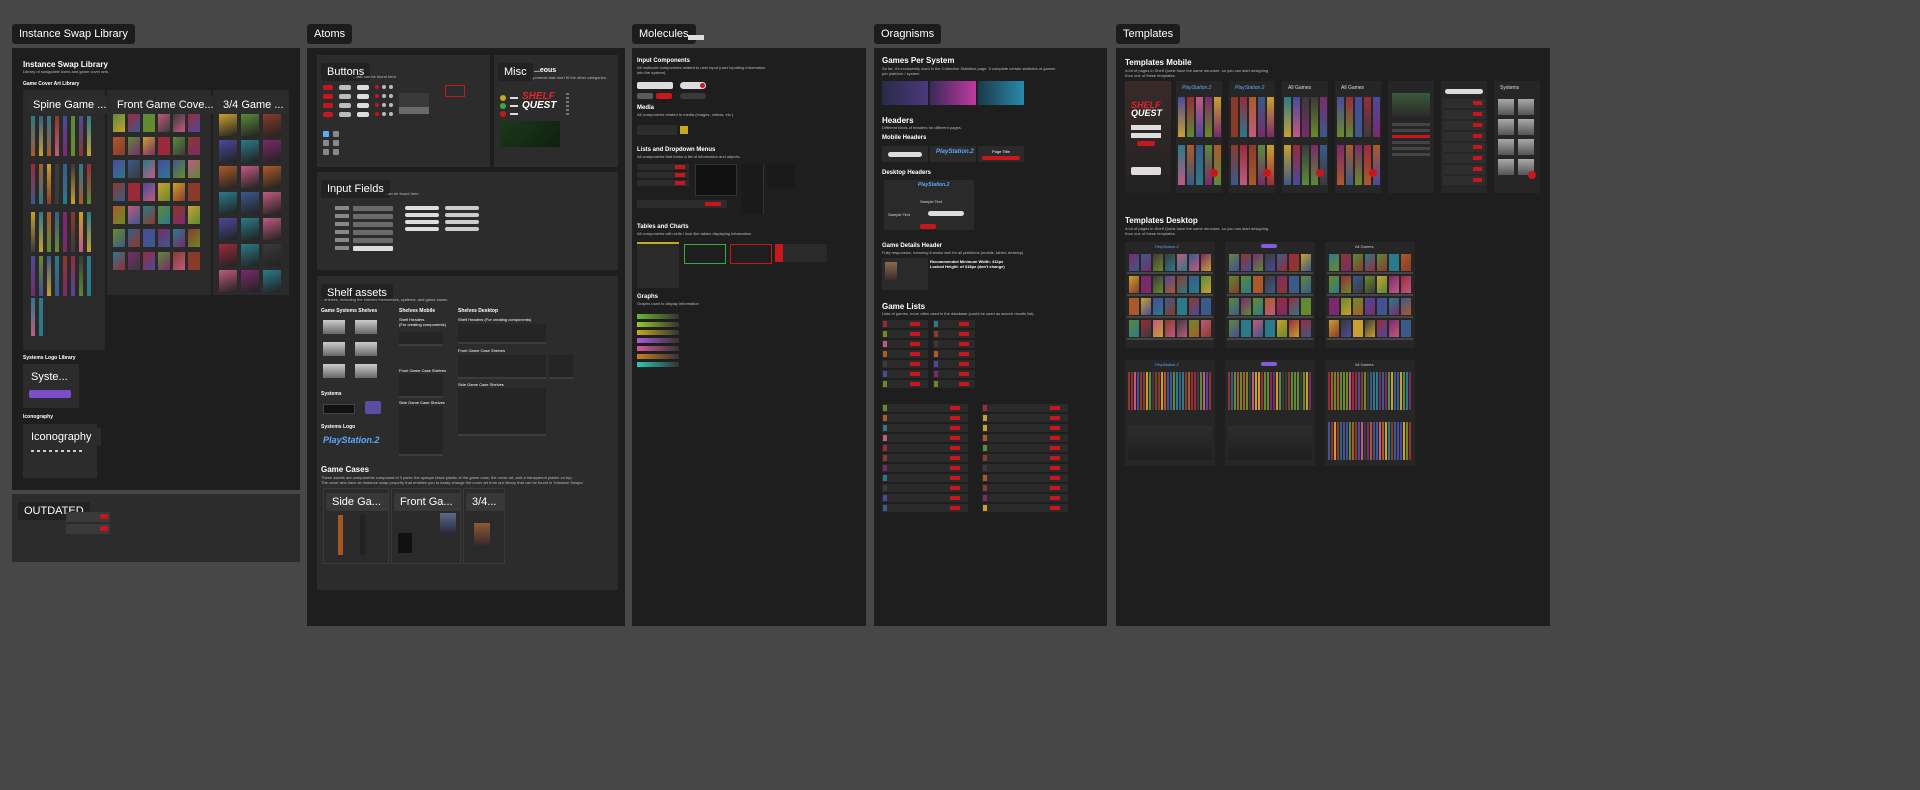  I want to click on frame-label-organisms: Oragnisms, so click(908, 34).